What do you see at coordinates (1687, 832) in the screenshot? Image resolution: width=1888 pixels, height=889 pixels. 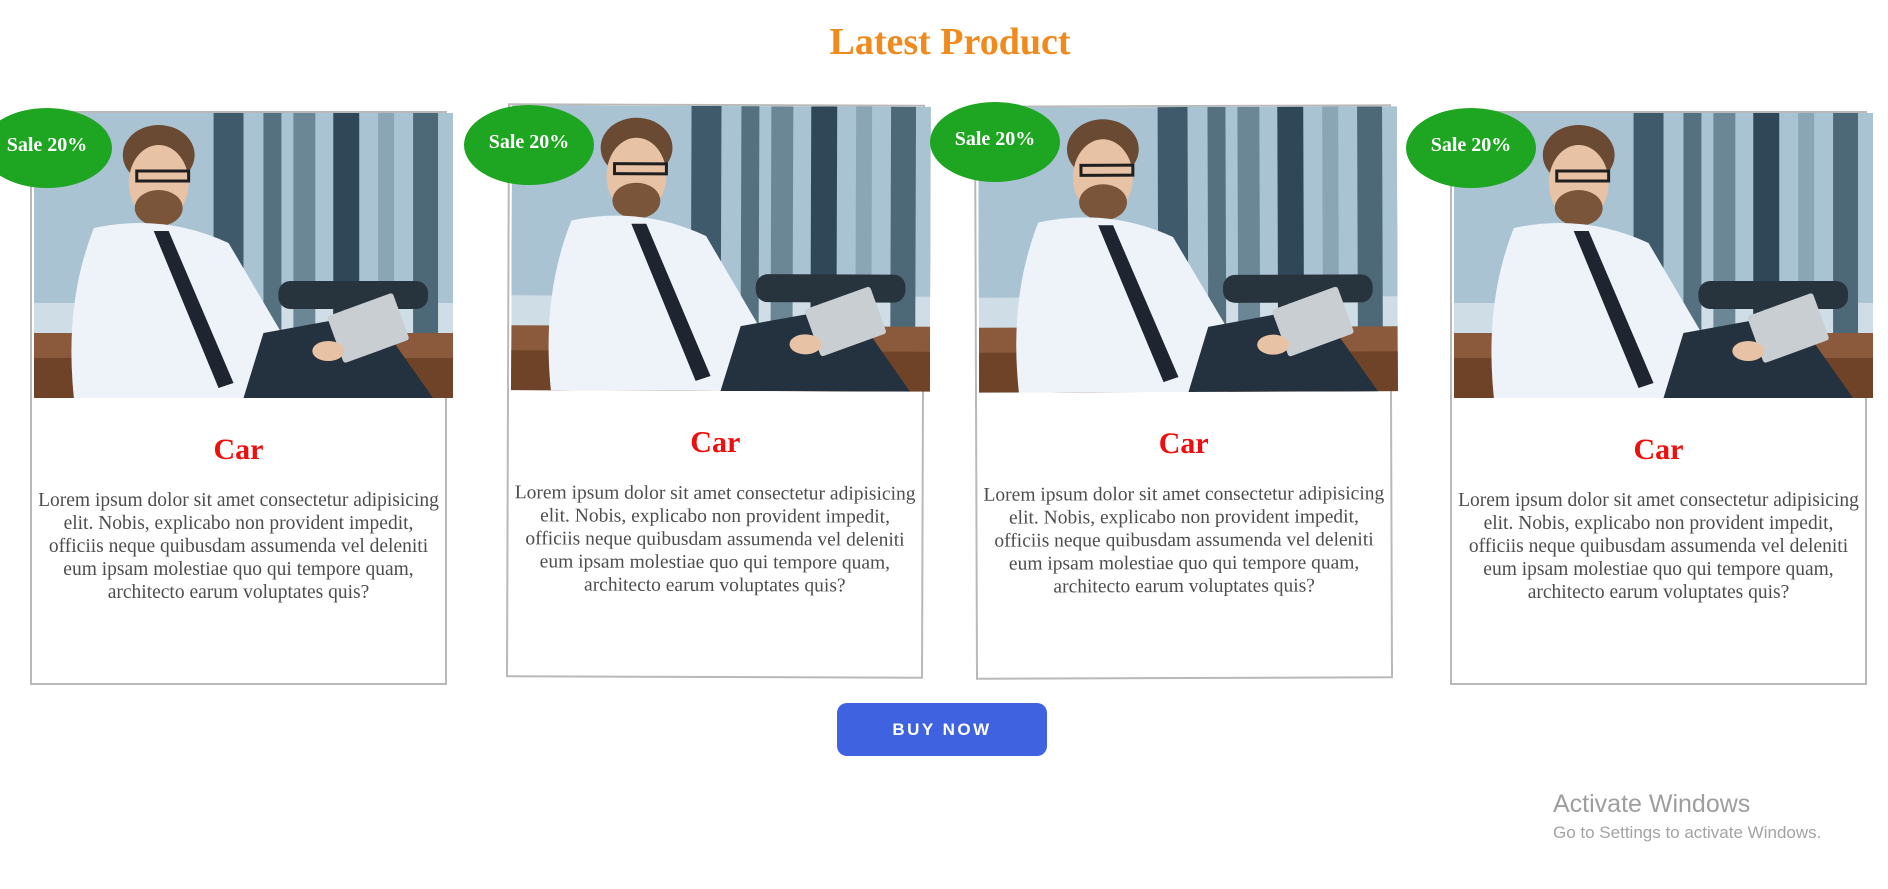 I see `activate-windows-subtitle: Go to Settings to activate Windows.` at bounding box center [1687, 832].